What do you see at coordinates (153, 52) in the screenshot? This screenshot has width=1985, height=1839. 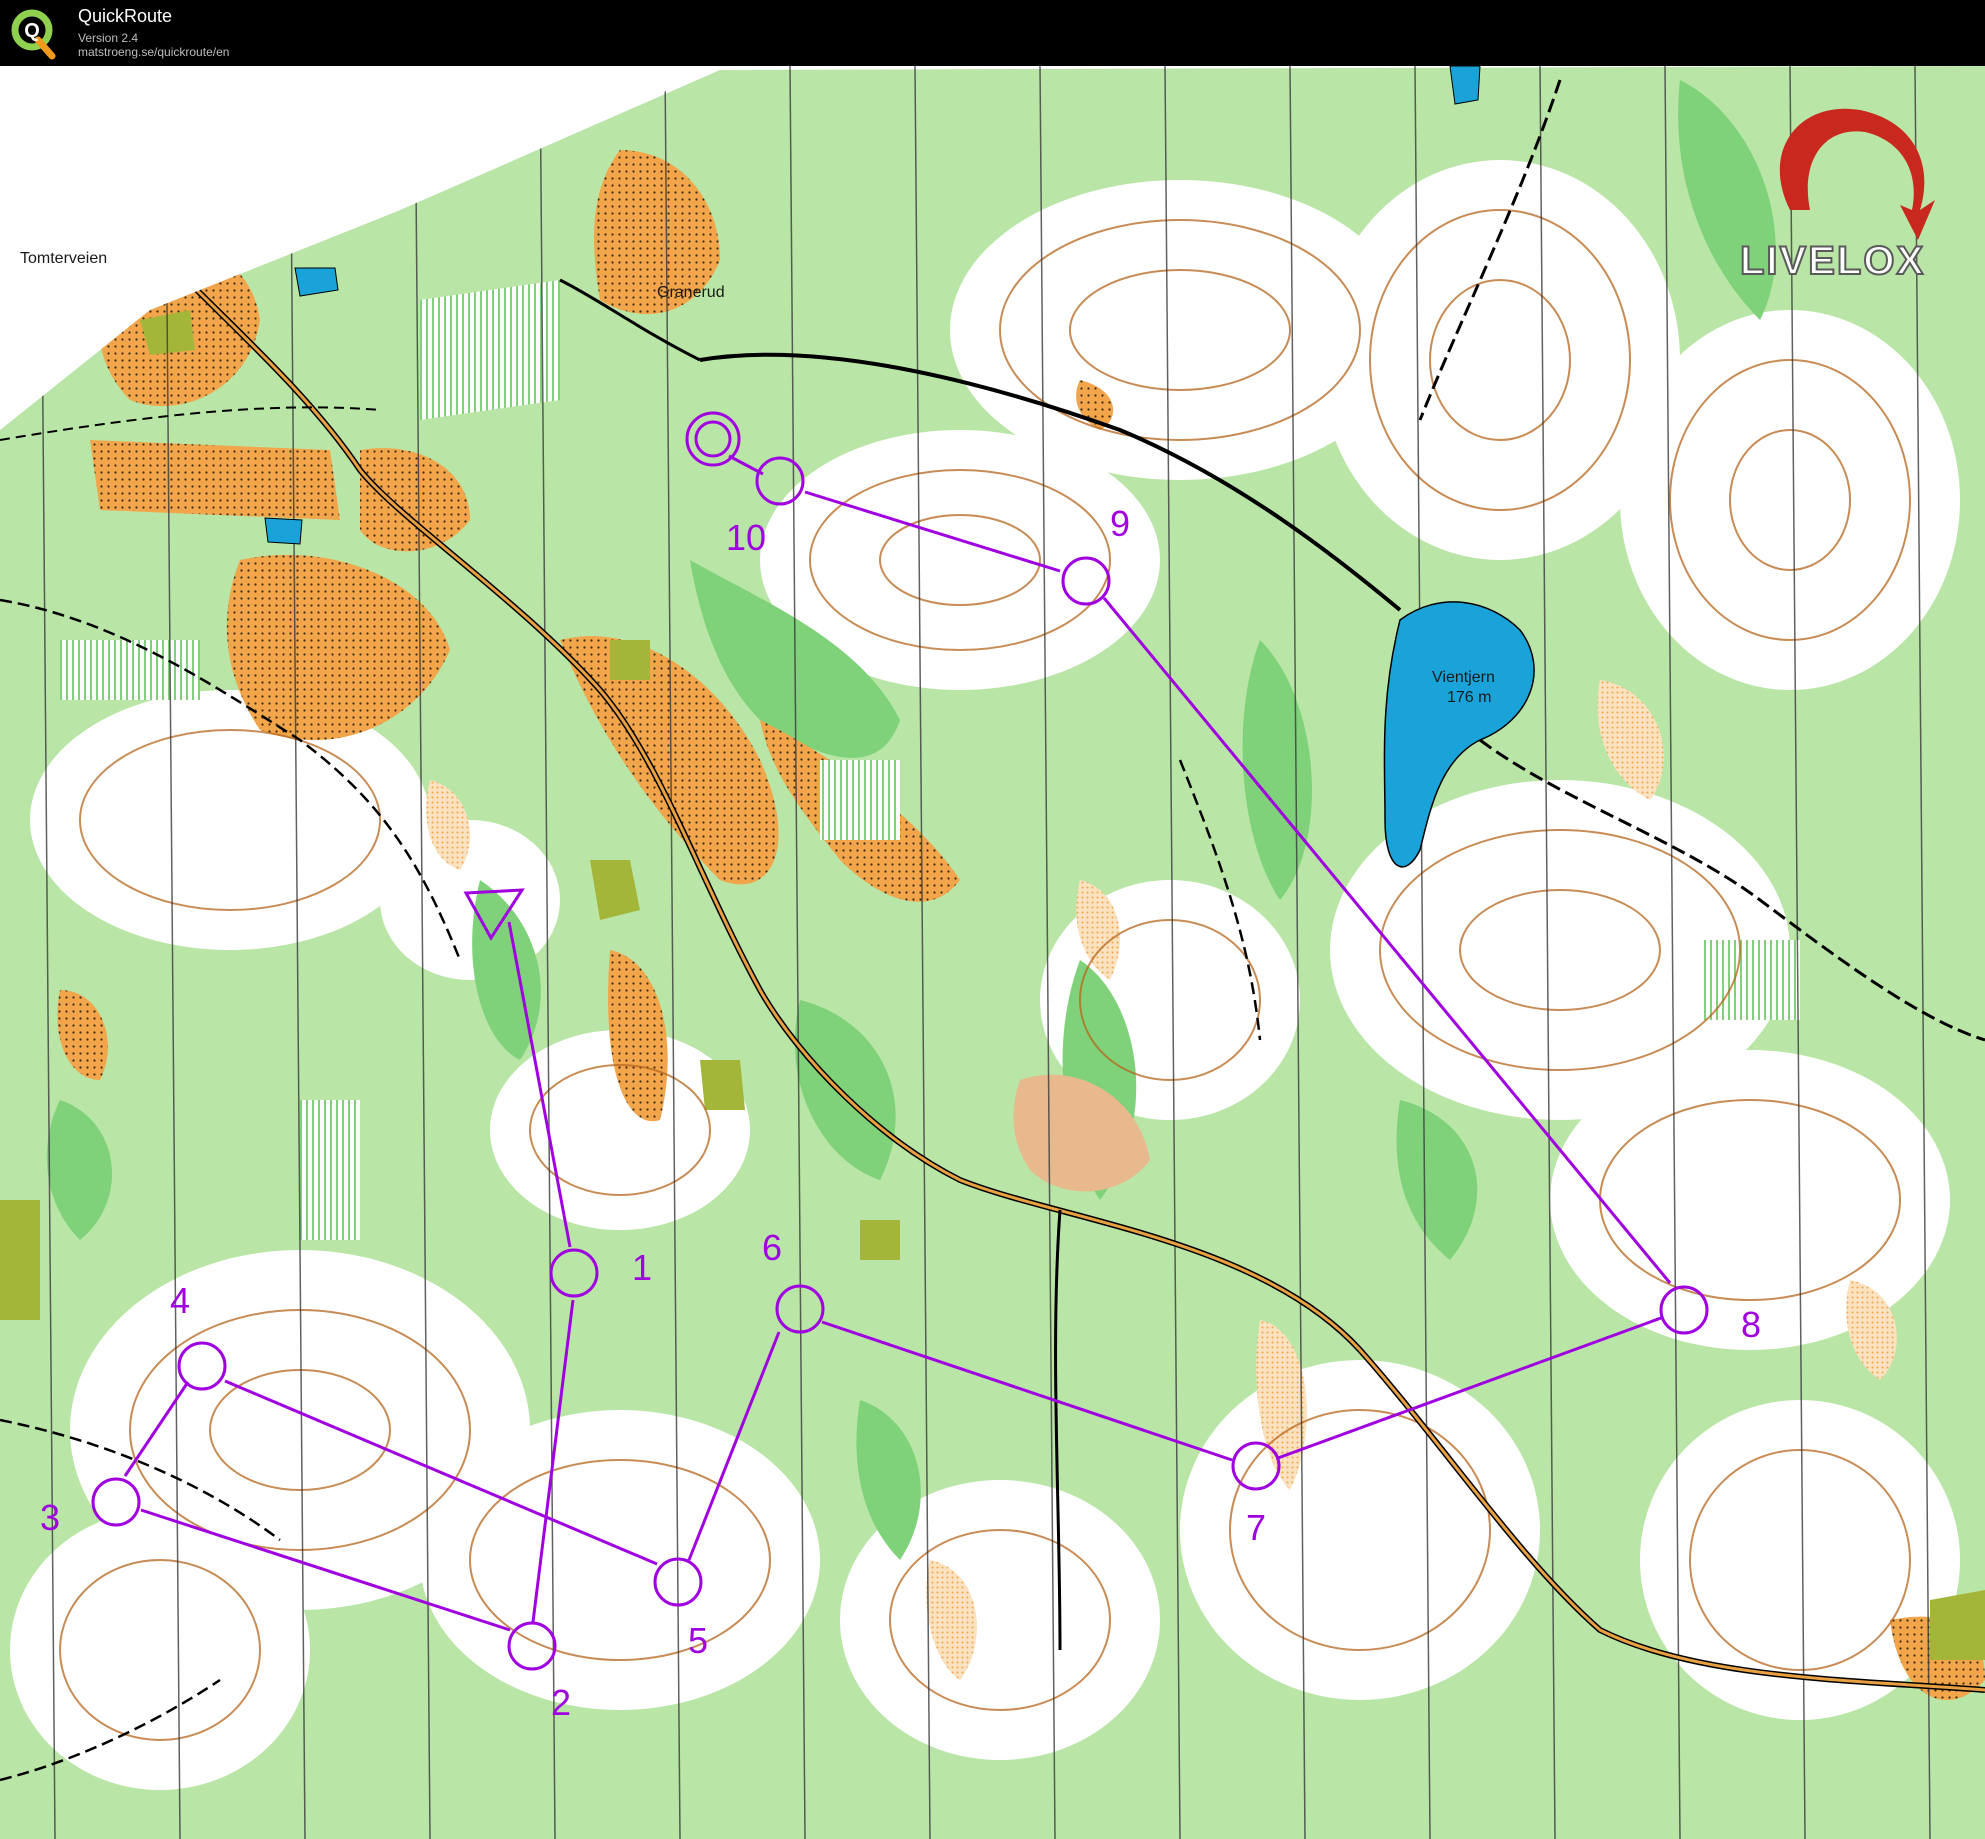 I see `app-url-link: matstroeng.se/quickroute/en` at bounding box center [153, 52].